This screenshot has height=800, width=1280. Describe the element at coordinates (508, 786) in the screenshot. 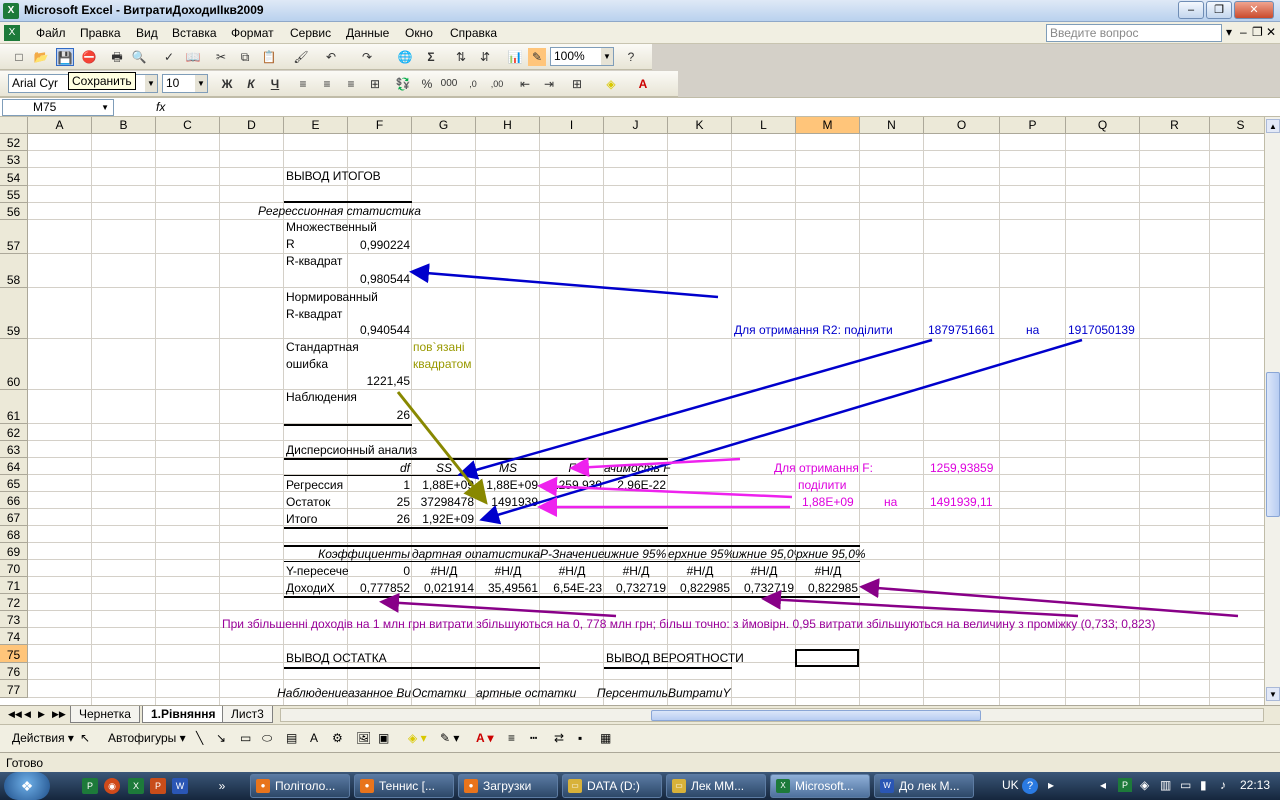

I see `task-zagruzki: ● Загрузки` at that location.